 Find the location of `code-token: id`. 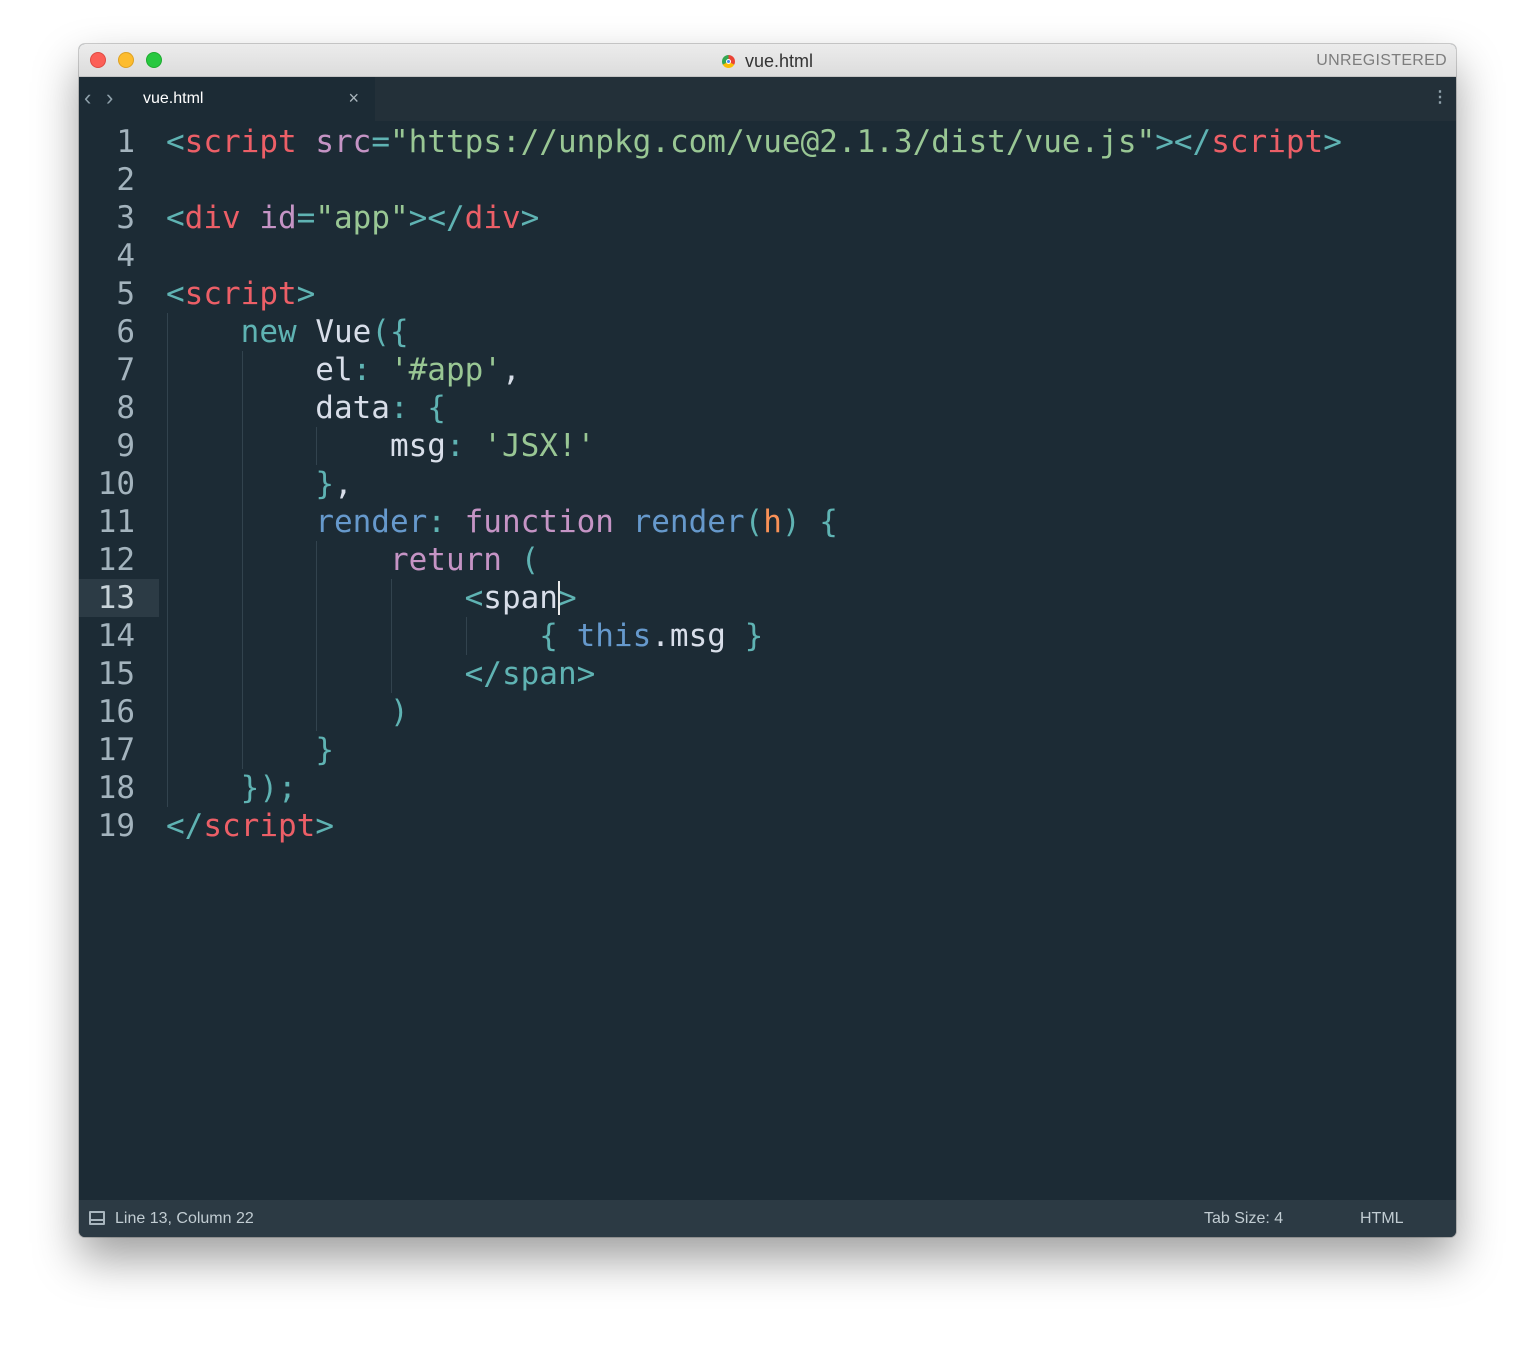

code-token: id is located at coordinates (278, 218).